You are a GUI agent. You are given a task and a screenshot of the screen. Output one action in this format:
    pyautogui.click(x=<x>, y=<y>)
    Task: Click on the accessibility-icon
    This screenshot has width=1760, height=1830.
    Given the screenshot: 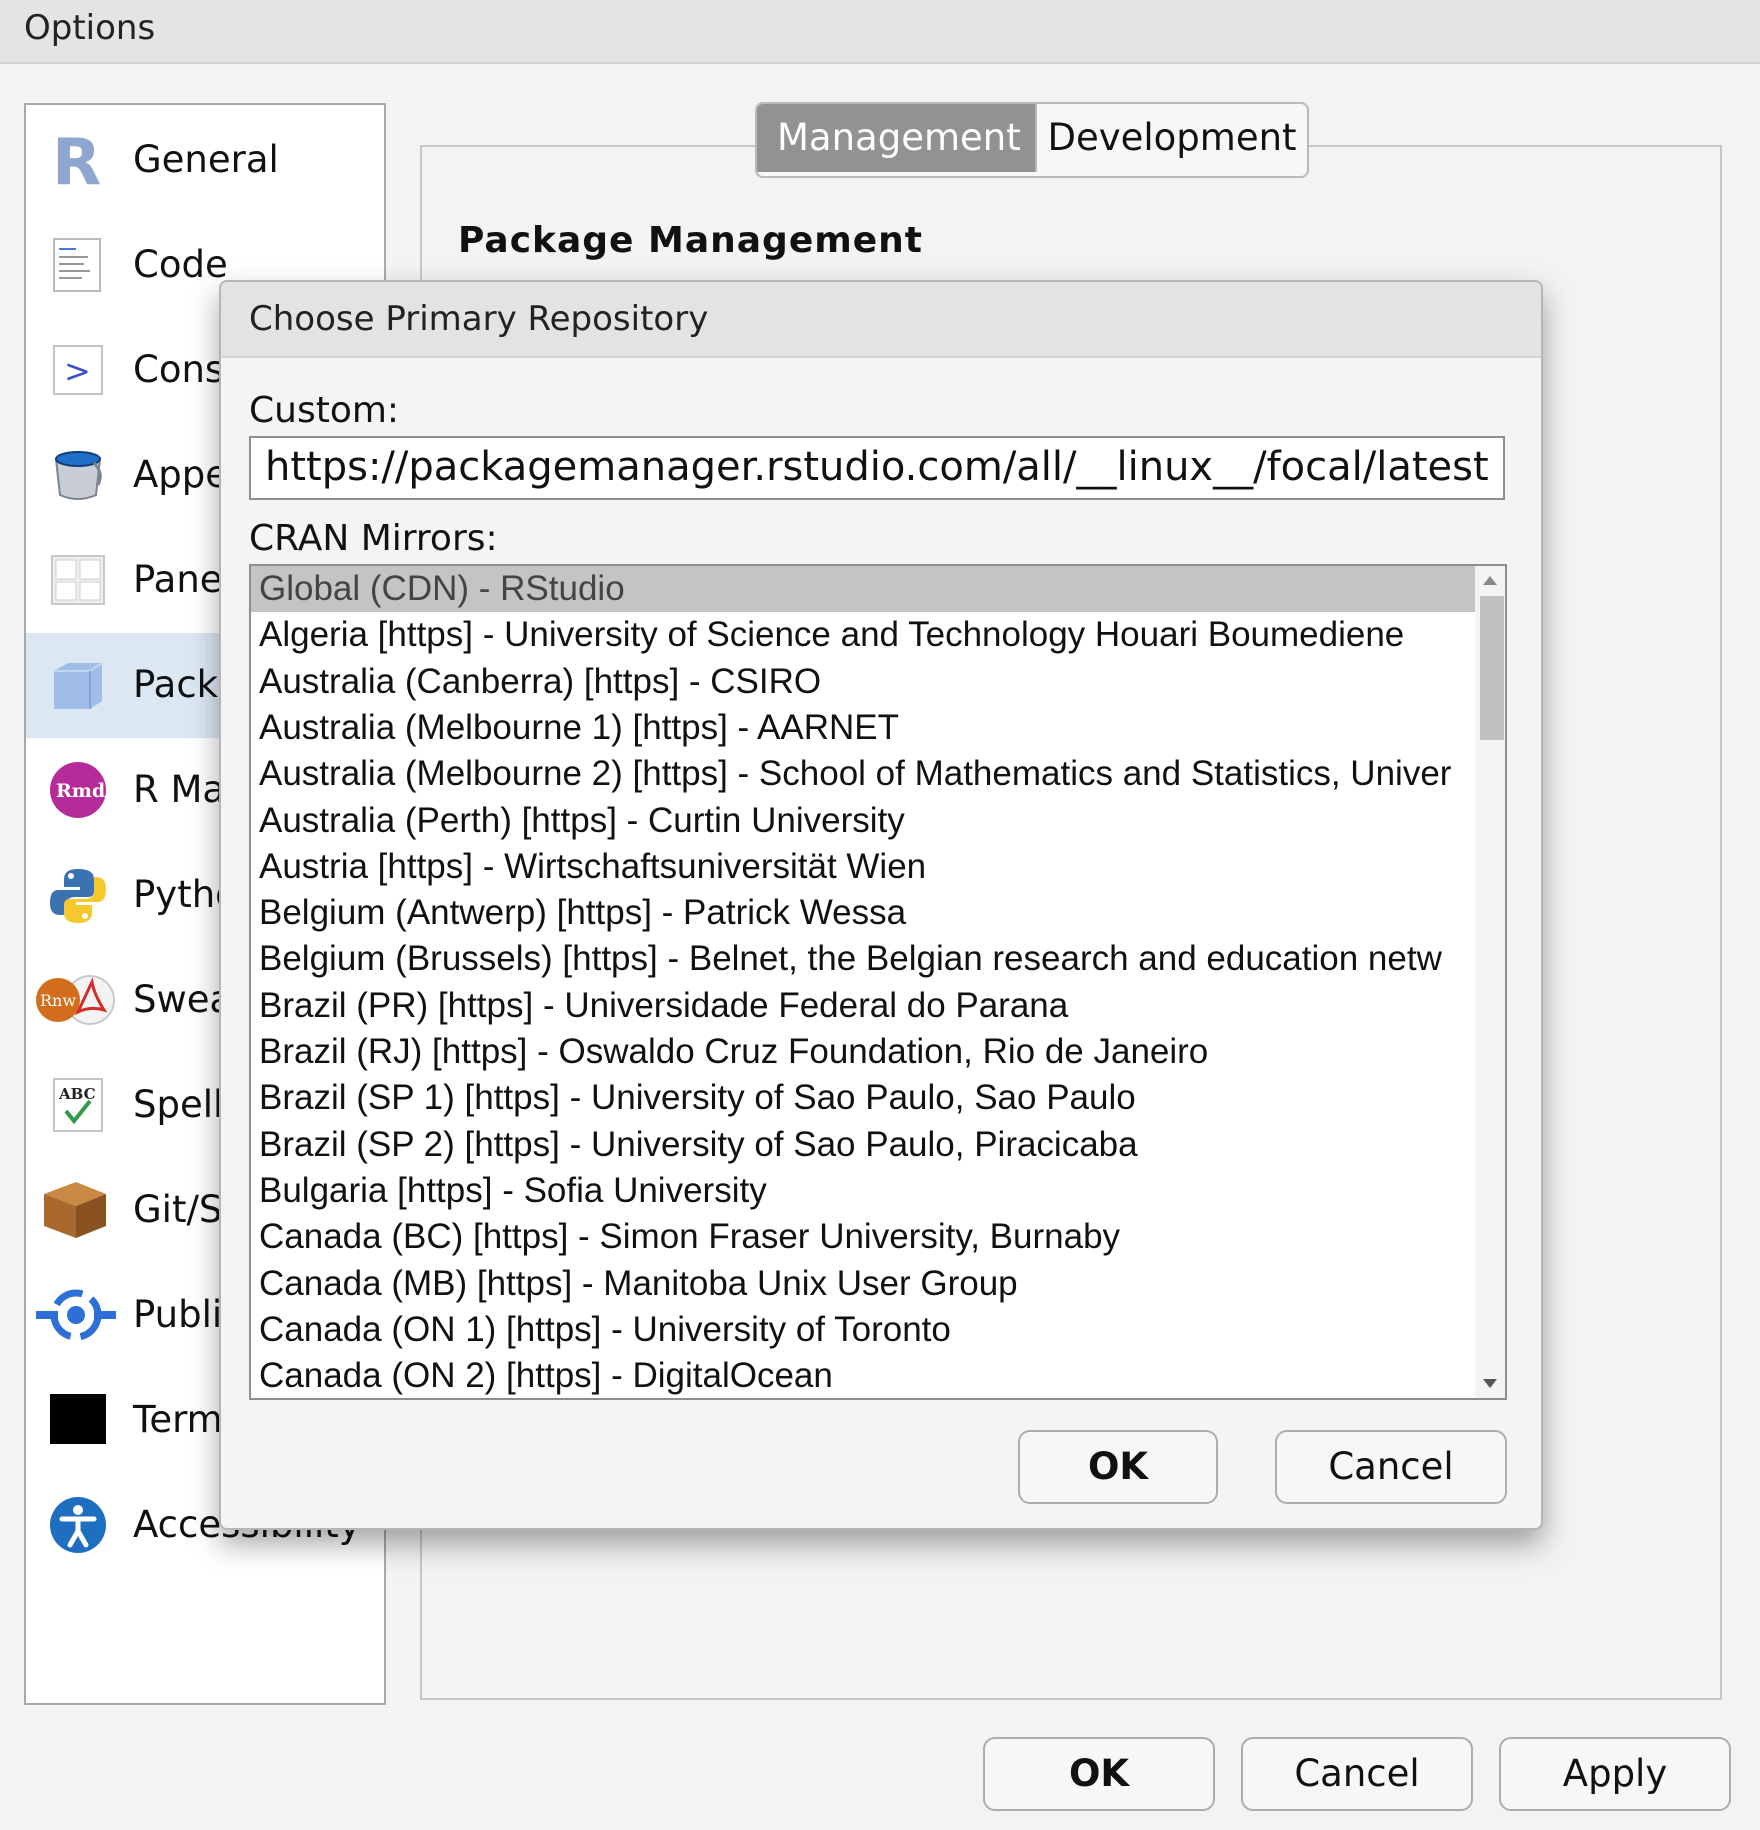 What is the action you would take?
    pyautogui.click(x=78, y=1525)
    